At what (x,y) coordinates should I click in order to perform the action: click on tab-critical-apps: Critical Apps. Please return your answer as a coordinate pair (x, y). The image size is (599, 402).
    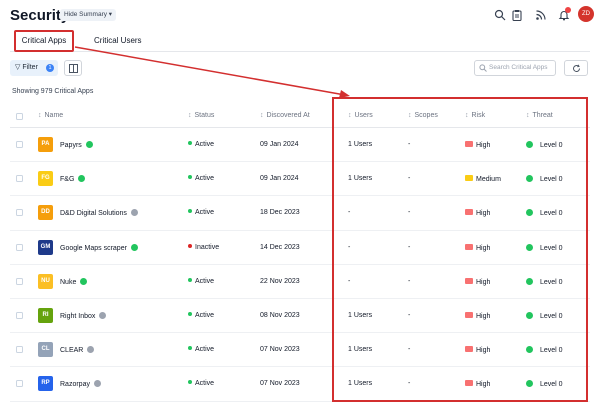
    Looking at the image, I should click on (44, 41).